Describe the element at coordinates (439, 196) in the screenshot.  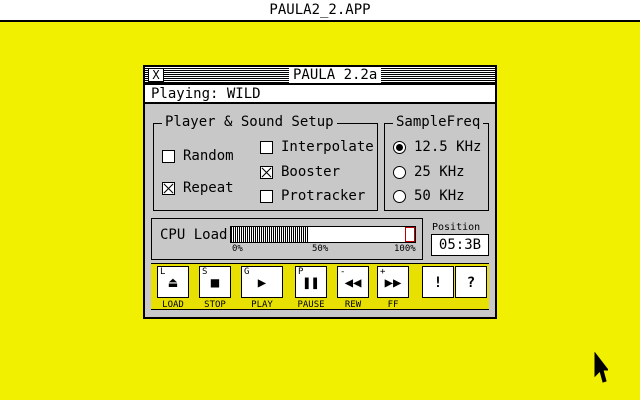
I see `freq-50-label: 50 KHz` at that location.